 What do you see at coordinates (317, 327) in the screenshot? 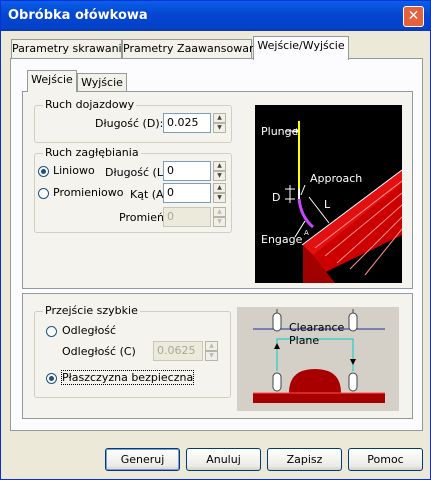
I see `clearance-label: Clearance` at bounding box center [317, 327].